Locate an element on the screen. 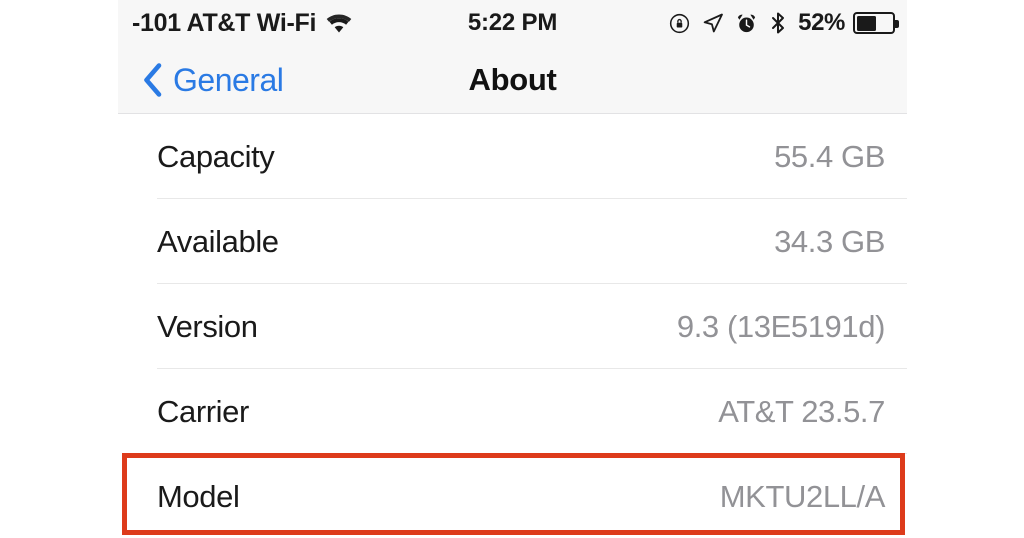 The image size is (1024, 538). bluetooth-icon is located at coordinates (778, 23).